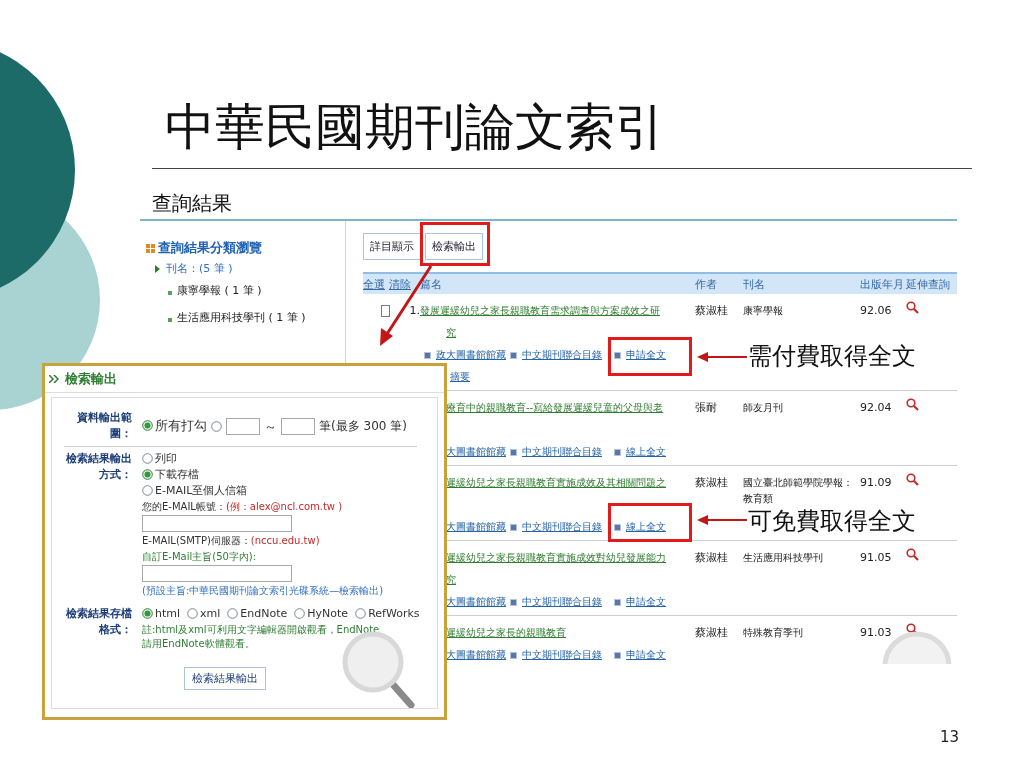 This screenshot has width=1024, height=768. I want to click on radio-button: RefWorks, so click(387, 613).